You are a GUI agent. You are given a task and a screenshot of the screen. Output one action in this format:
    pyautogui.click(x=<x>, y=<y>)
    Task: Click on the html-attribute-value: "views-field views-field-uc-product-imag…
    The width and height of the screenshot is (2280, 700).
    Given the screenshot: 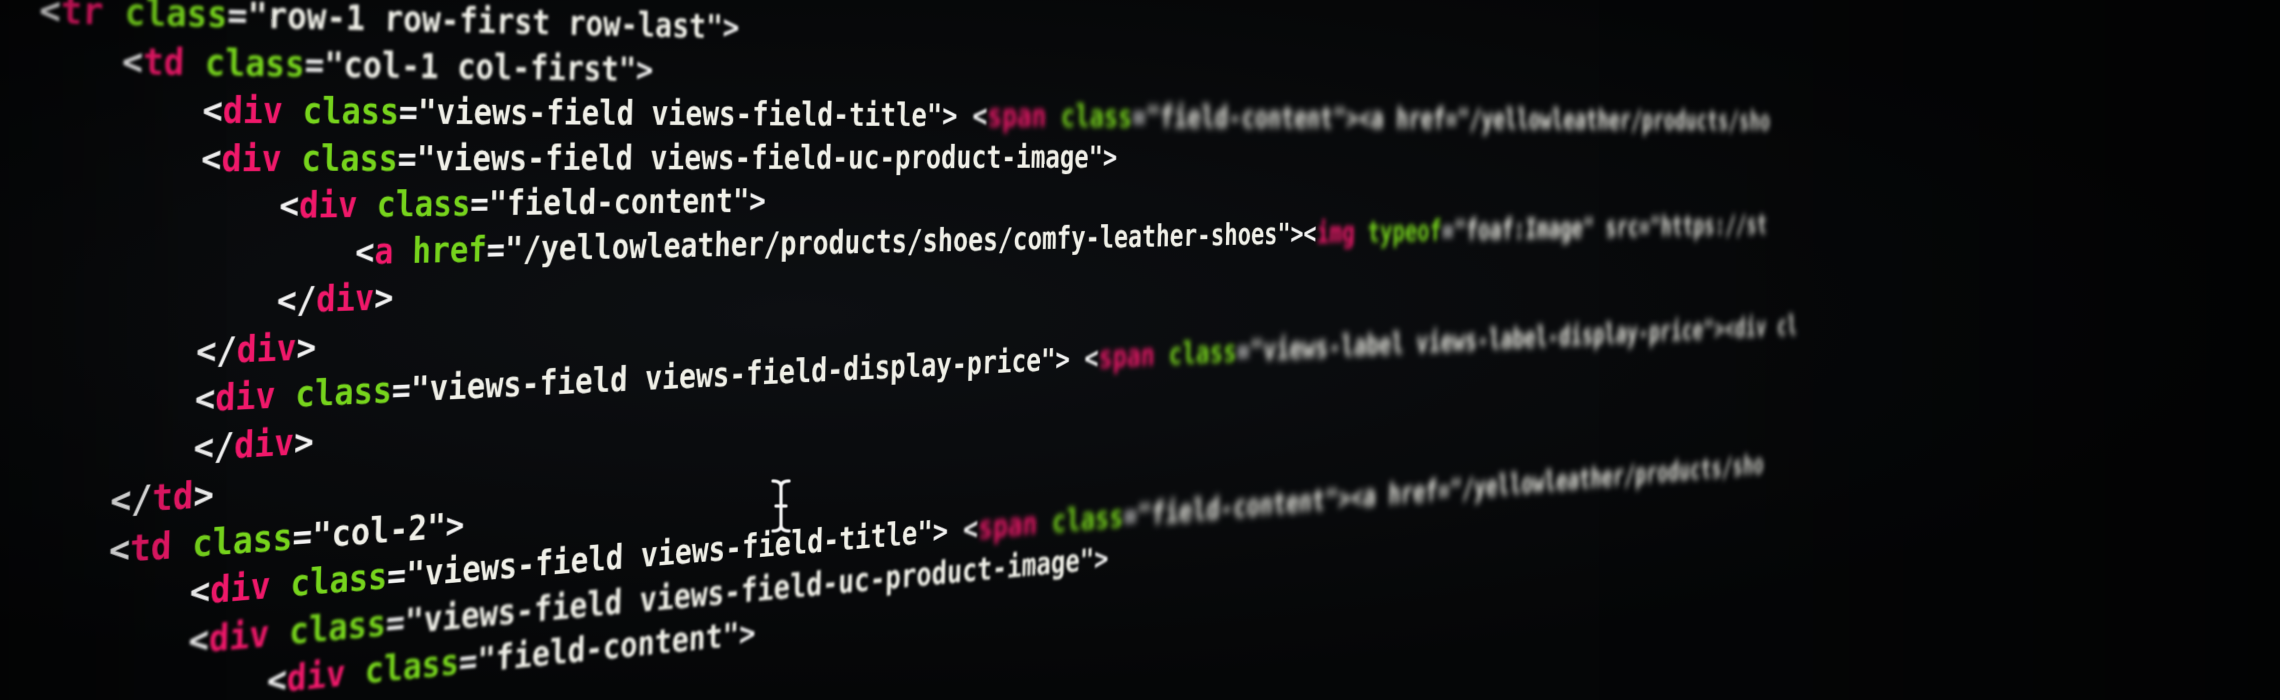 What is the action you would take?
    pyautogui.click(x=760, y=158)
    